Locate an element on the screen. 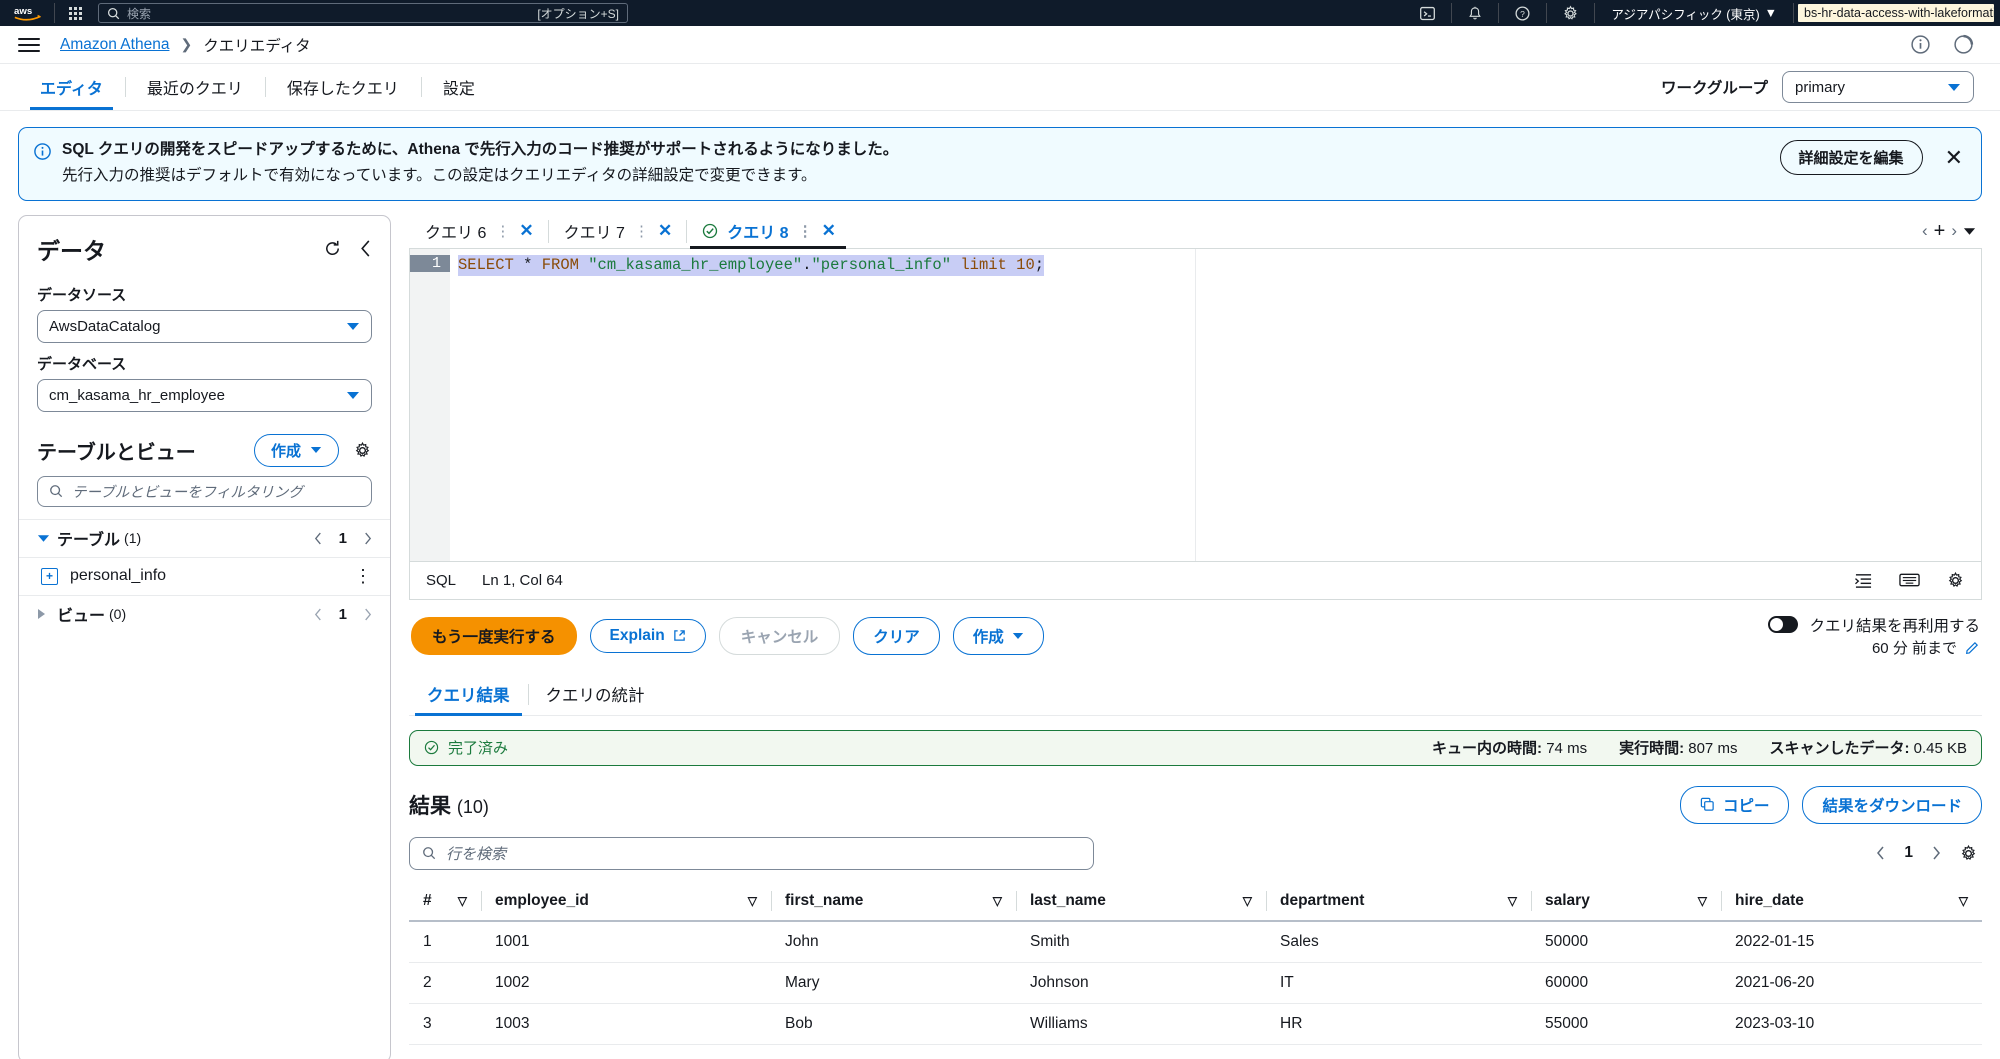 This screenshot has height=1059, width=2000. region-selector: アジアパシフィック (東京) ▼ is located at coordinates (1694, 13).